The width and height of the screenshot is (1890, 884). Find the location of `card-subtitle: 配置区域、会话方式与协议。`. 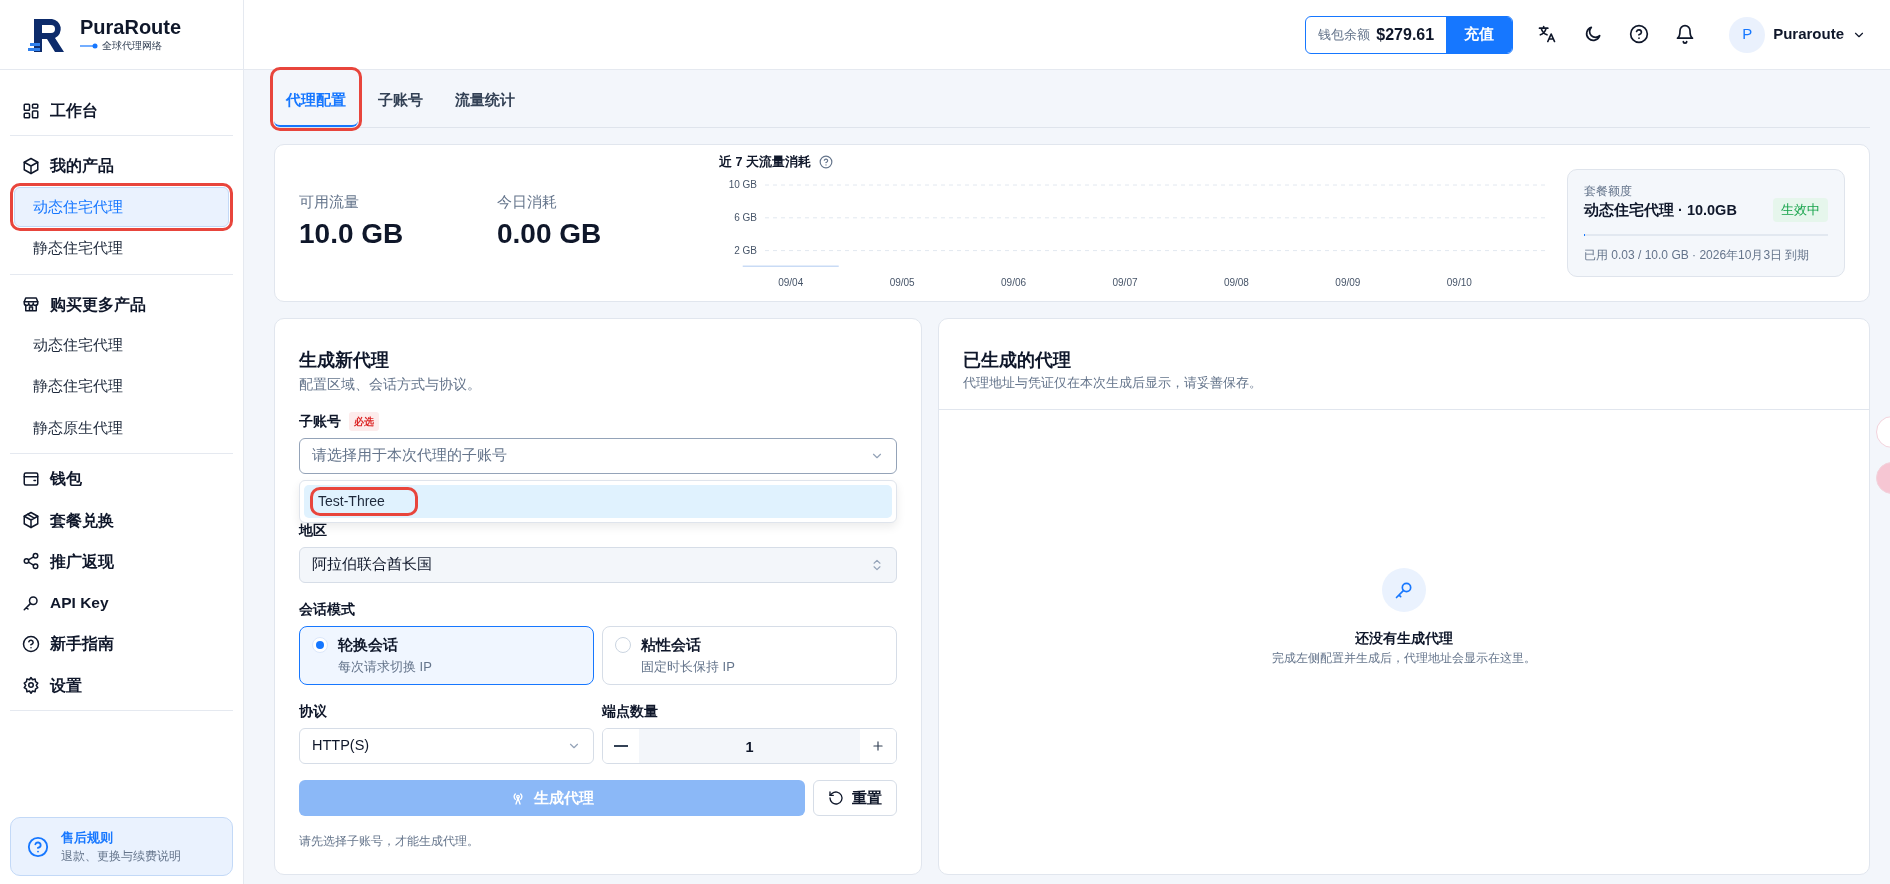

card-subtitle: 配置区域、会话方式与协议。 is located at coordinates (390, 384).